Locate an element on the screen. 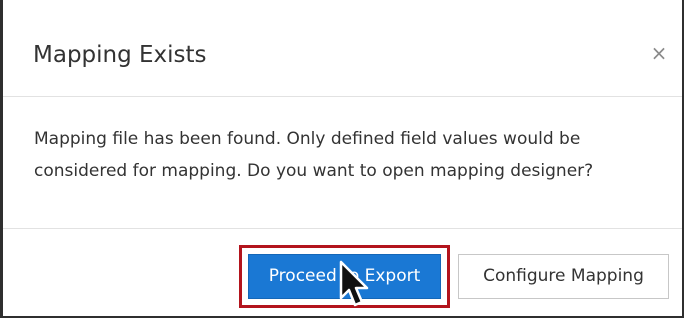 The image size is (684, 318). configure-mapping-button: Configure Mapping is located at coordinates (563, 276).